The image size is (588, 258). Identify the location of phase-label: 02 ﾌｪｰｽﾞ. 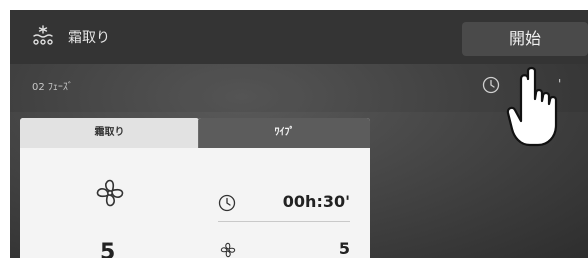
(52, 87).